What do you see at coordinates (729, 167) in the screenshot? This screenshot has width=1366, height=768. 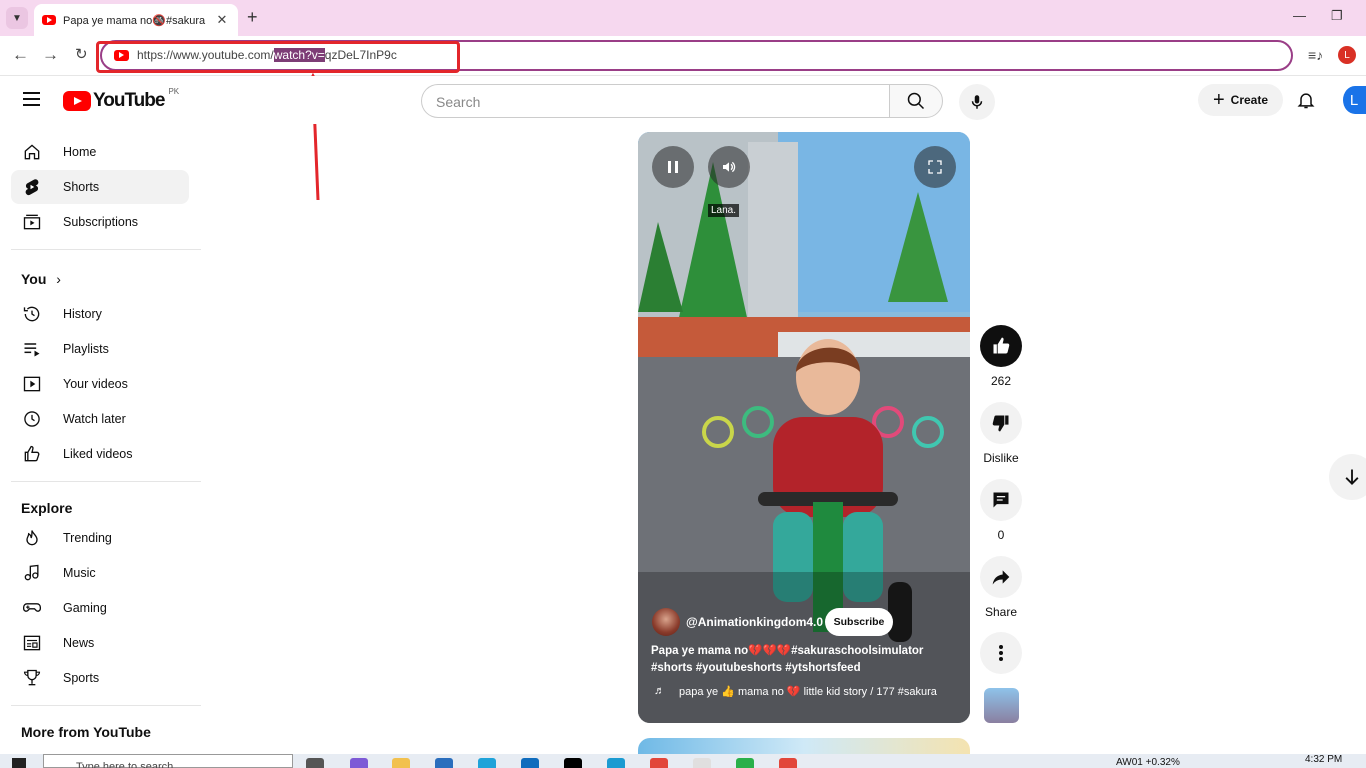 I see `volume-button` at bounding box center [729, 167].